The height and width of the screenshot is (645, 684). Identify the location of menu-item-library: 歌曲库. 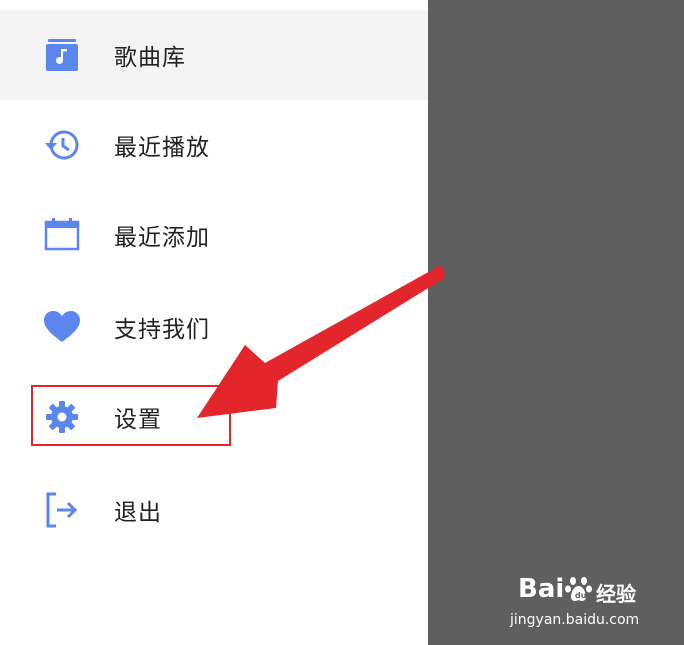
(214, 55).